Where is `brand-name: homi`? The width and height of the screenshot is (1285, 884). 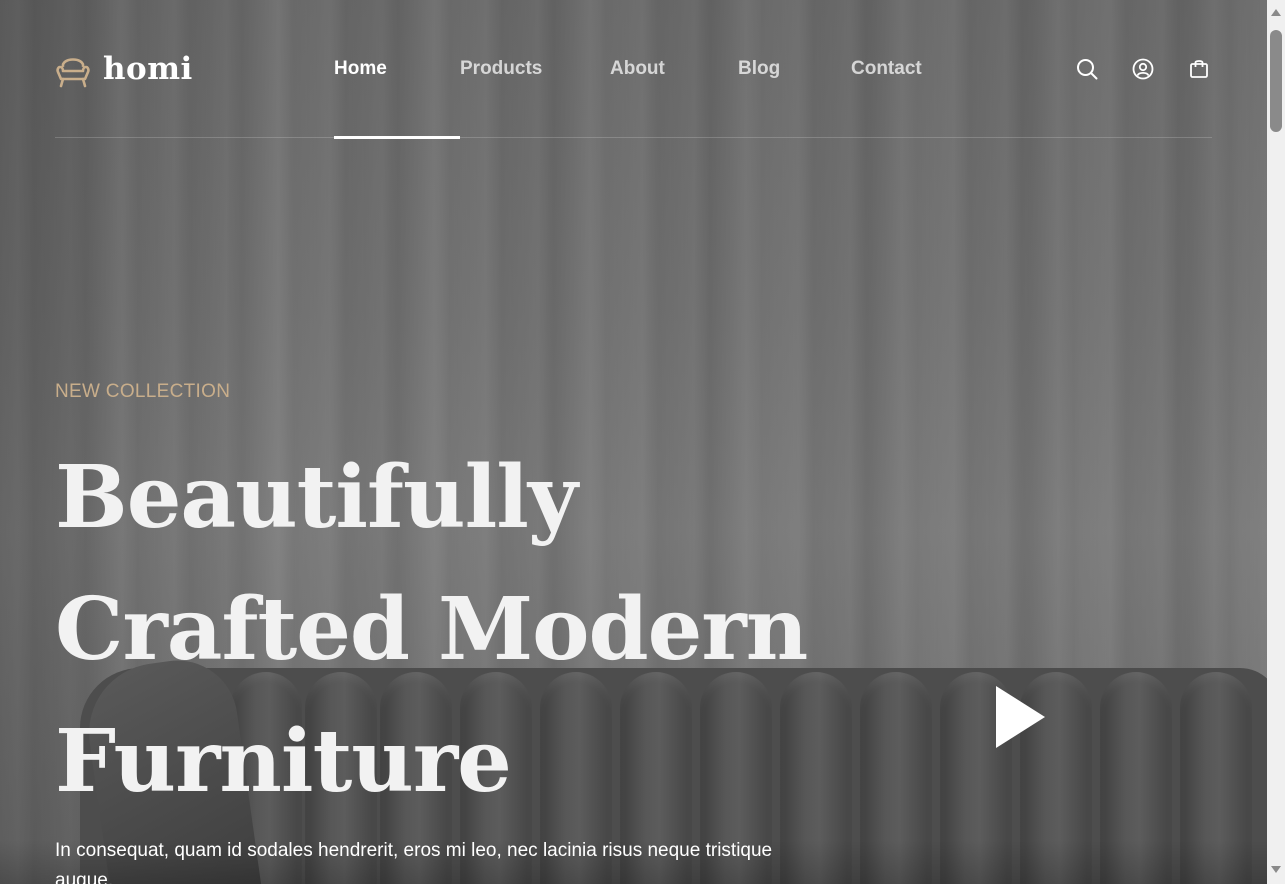 brand-name: homi is located at coordinates (148, 69).